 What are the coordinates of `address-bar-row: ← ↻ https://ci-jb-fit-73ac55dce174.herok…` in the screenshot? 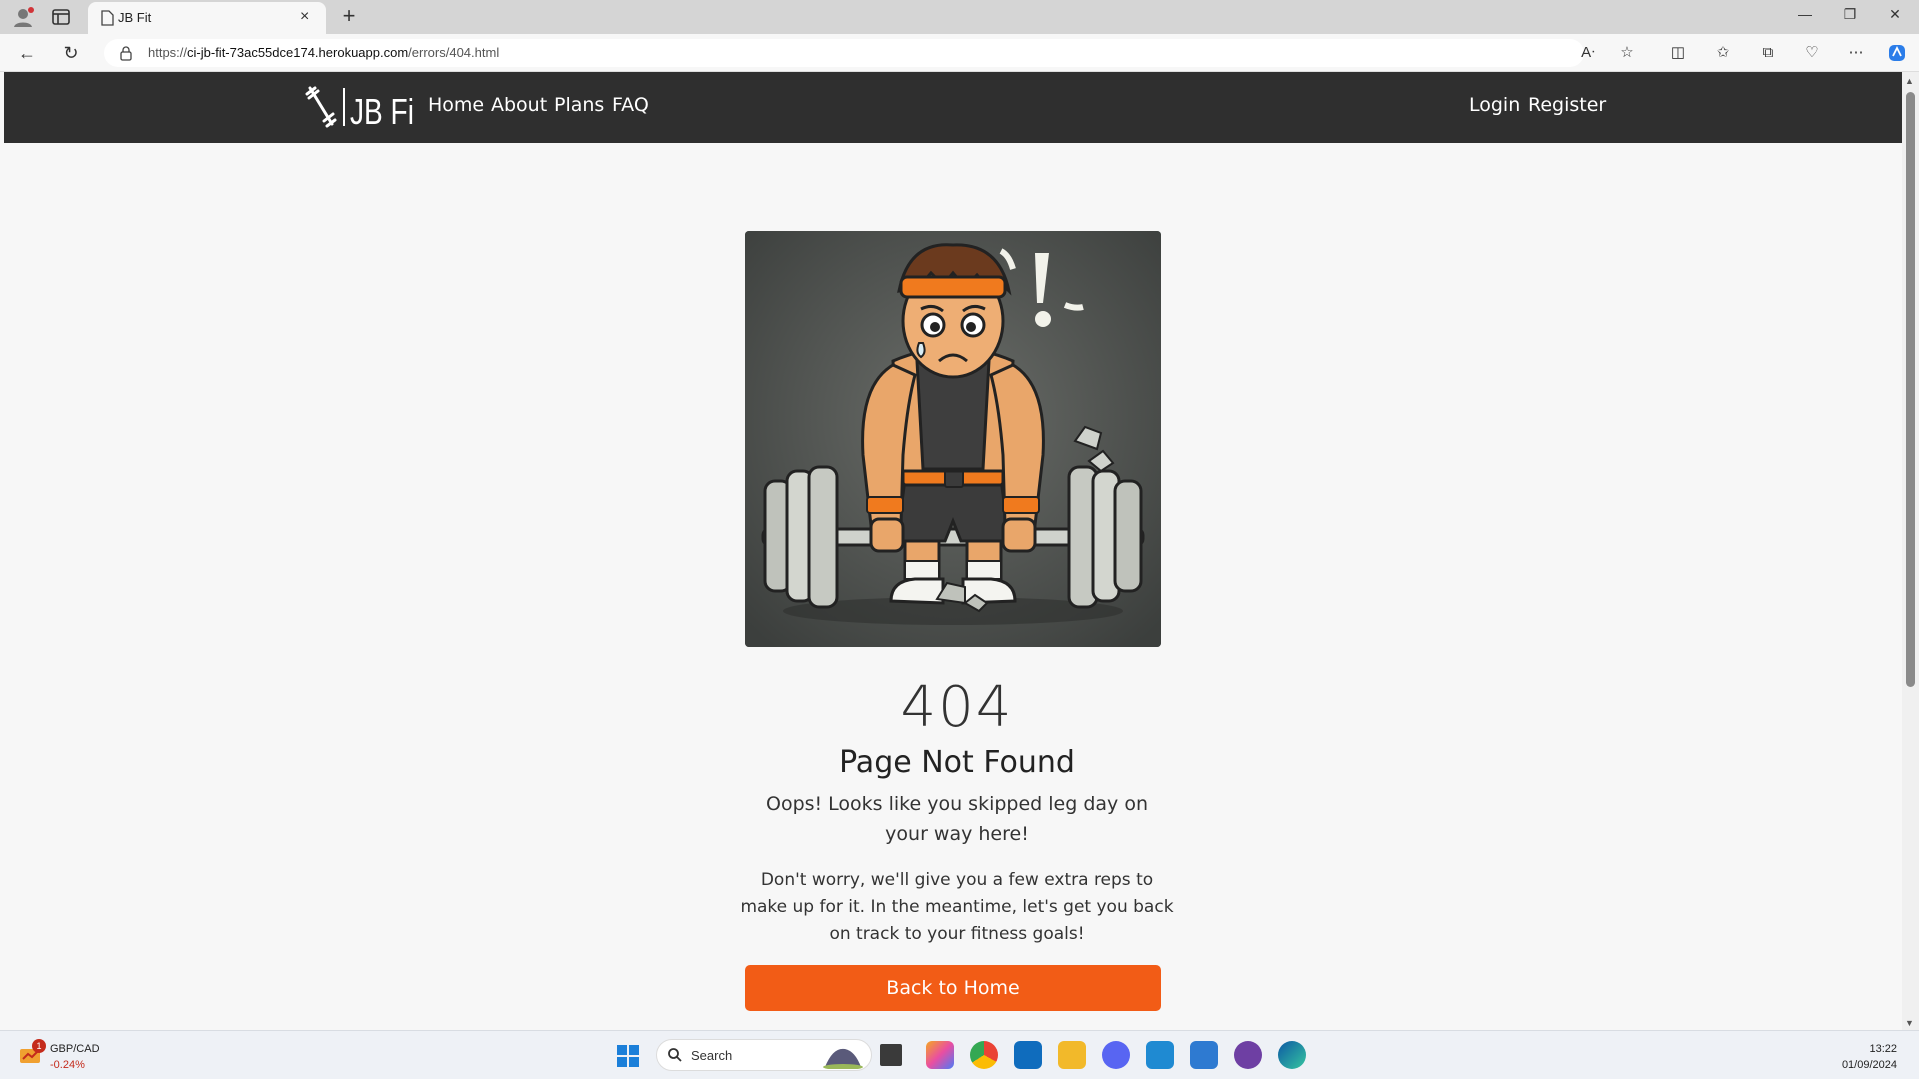 It's located at (959, 53).